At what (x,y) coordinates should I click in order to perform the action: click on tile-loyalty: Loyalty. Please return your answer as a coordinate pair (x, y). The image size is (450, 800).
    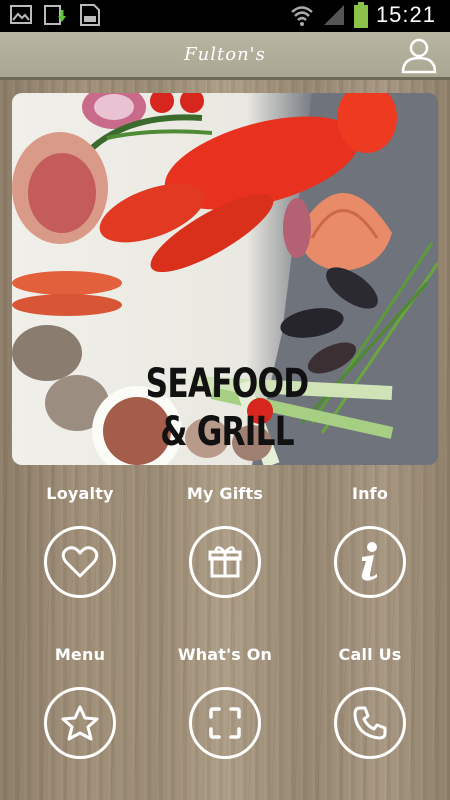
    Looking at the image, I should click on (80, 558).